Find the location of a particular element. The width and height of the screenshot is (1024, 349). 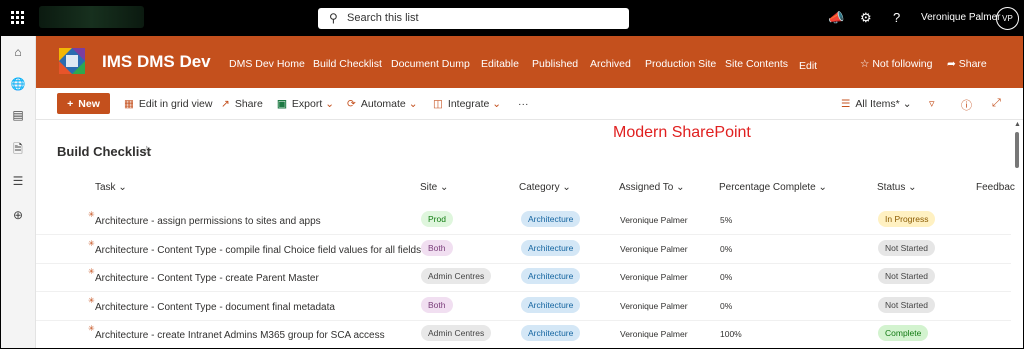

scroll-up-icon: ▲ is located at coordinates (1017, 124).